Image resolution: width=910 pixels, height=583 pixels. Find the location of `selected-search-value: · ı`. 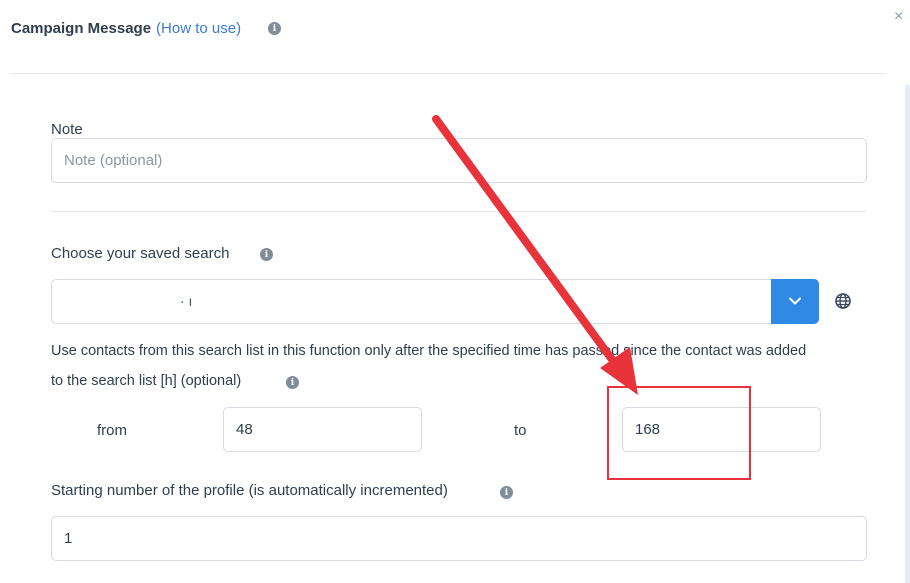

selected-search-value: · ı is located at coordinates (186, 301).